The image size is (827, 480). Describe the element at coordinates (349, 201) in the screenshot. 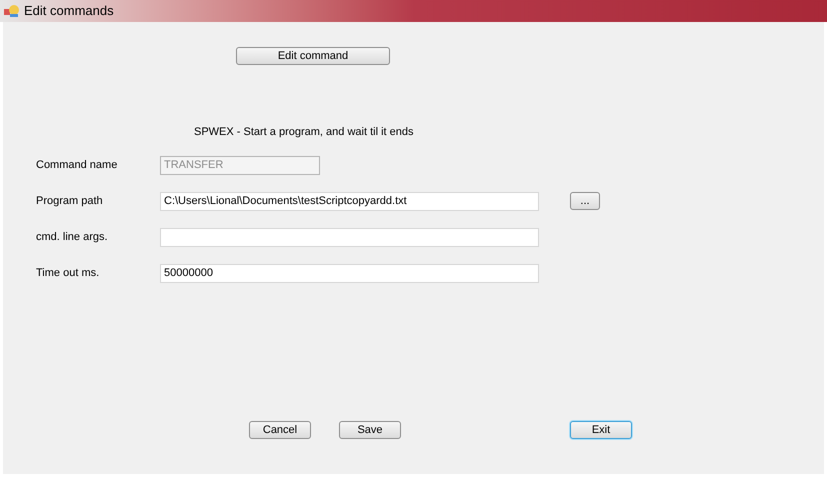

I see `text-field: C:\Users\Lional\Documents\testScriptcopyardd.txt` at that location.